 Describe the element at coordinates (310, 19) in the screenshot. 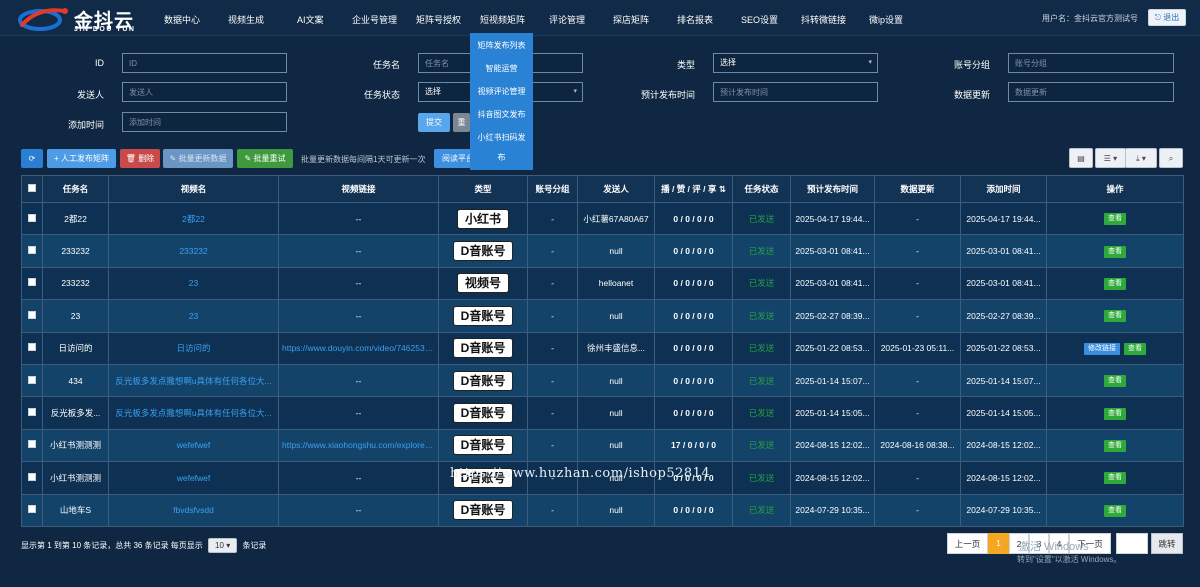

I see `nav-ai-copy: AI文案` at that location.